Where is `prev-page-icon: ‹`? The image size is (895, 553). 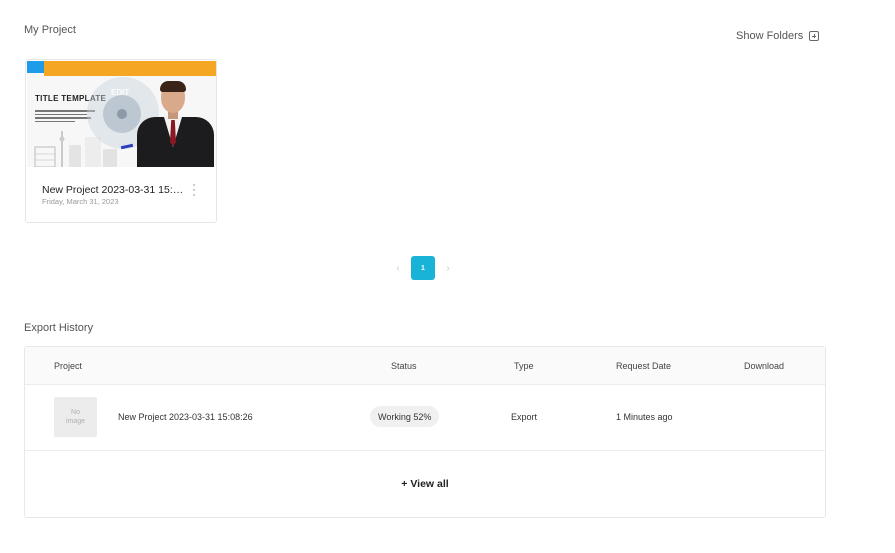
prev-page-icon: ‹ is located at coordinates (398, 268).